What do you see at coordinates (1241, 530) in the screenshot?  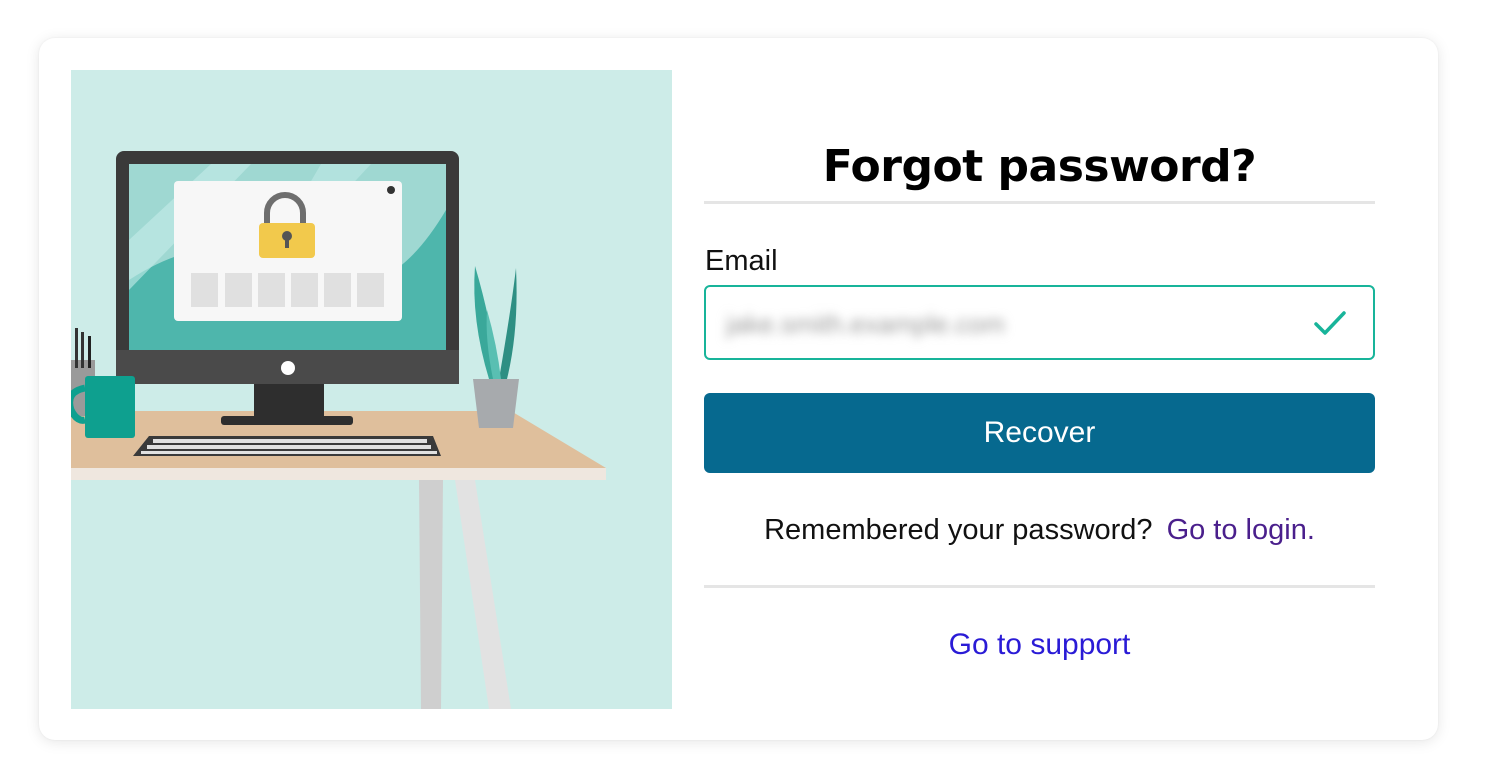 I see `go-to-login-link: Go to login.` at bounding box center [1241, 530].